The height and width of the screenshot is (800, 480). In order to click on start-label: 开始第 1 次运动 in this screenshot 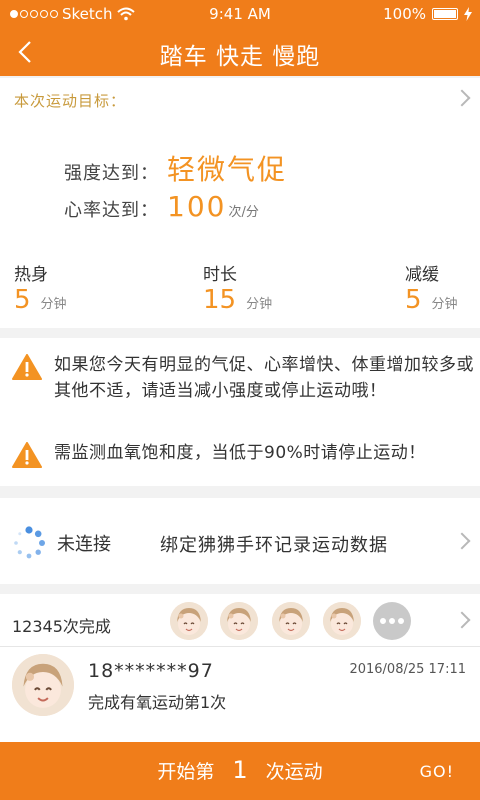, I will do `click(240, 770)`.